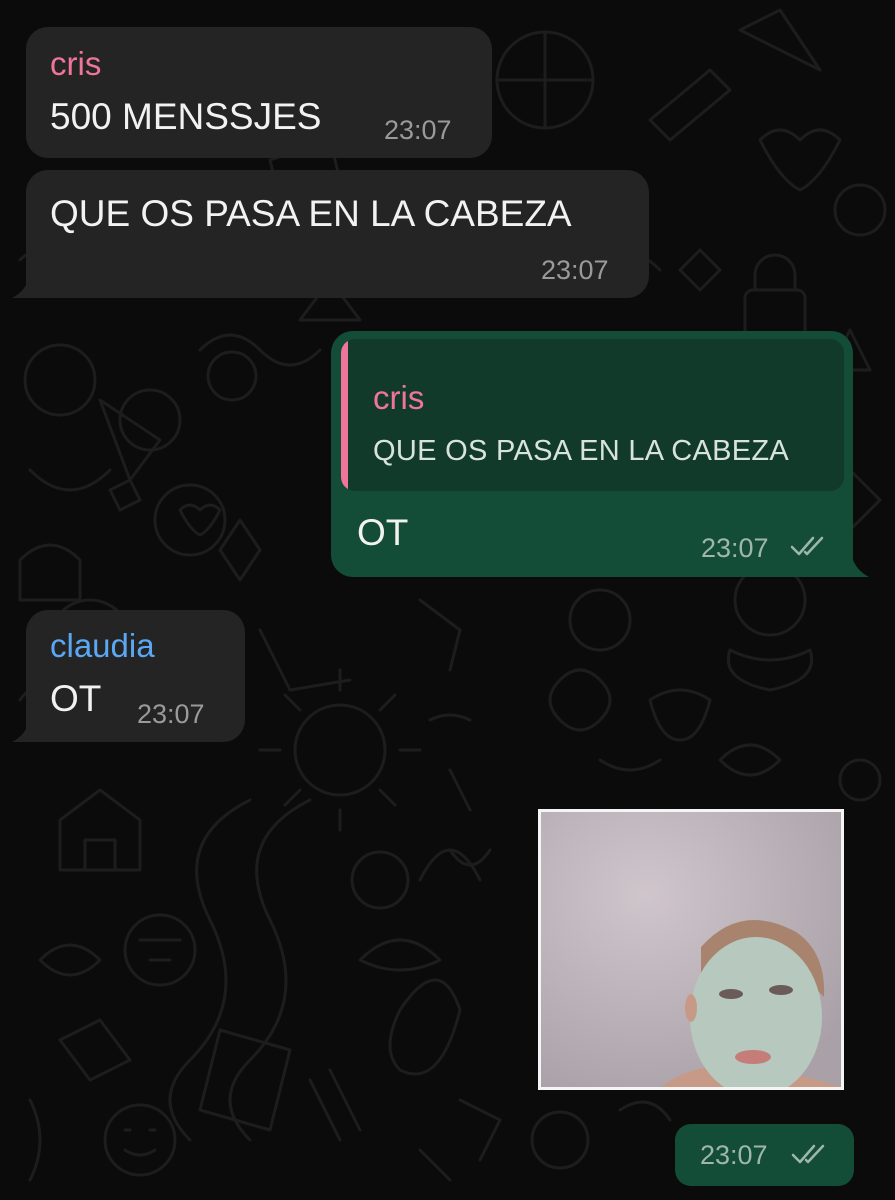 The width and height of the screenshot is (895, 1200). Describe the element at coordinates (259, 92) in the screenshot. I see `incoming-message-bubble: cris 500 MENSSJES 23:07` at that location.